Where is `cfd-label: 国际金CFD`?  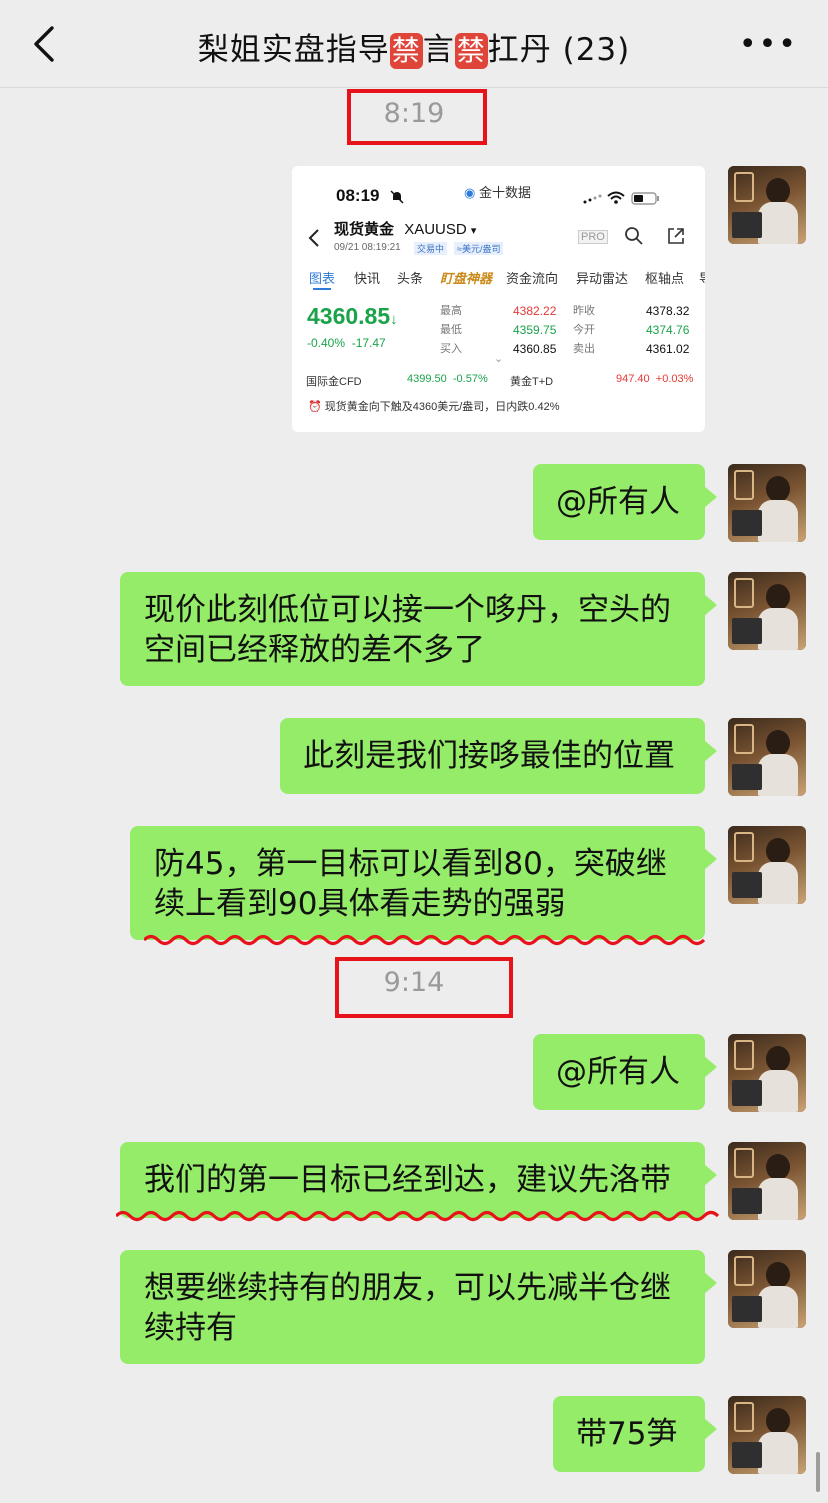
cfd-label: 国际金CFD is located at coordinates (334, 382).